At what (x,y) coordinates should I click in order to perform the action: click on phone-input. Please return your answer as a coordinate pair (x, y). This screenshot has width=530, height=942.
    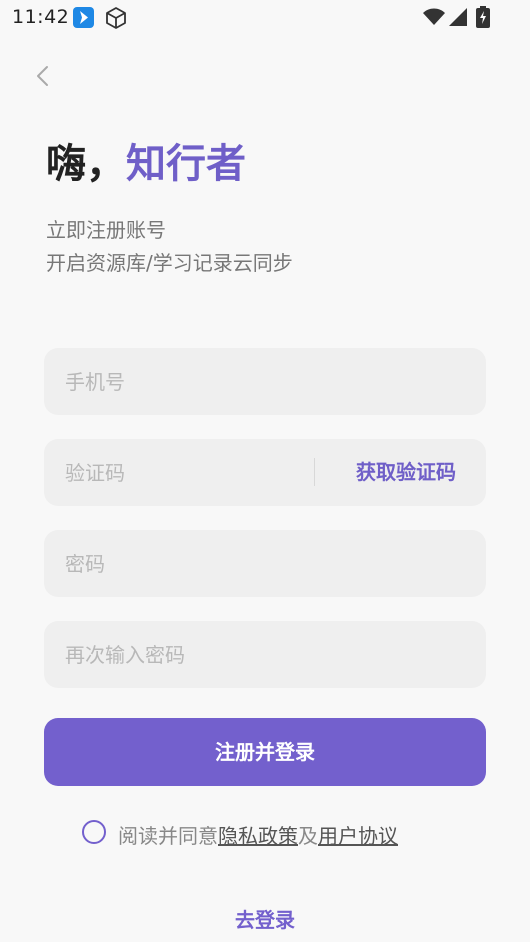
    Looking at the image, I should click on (265, 381).